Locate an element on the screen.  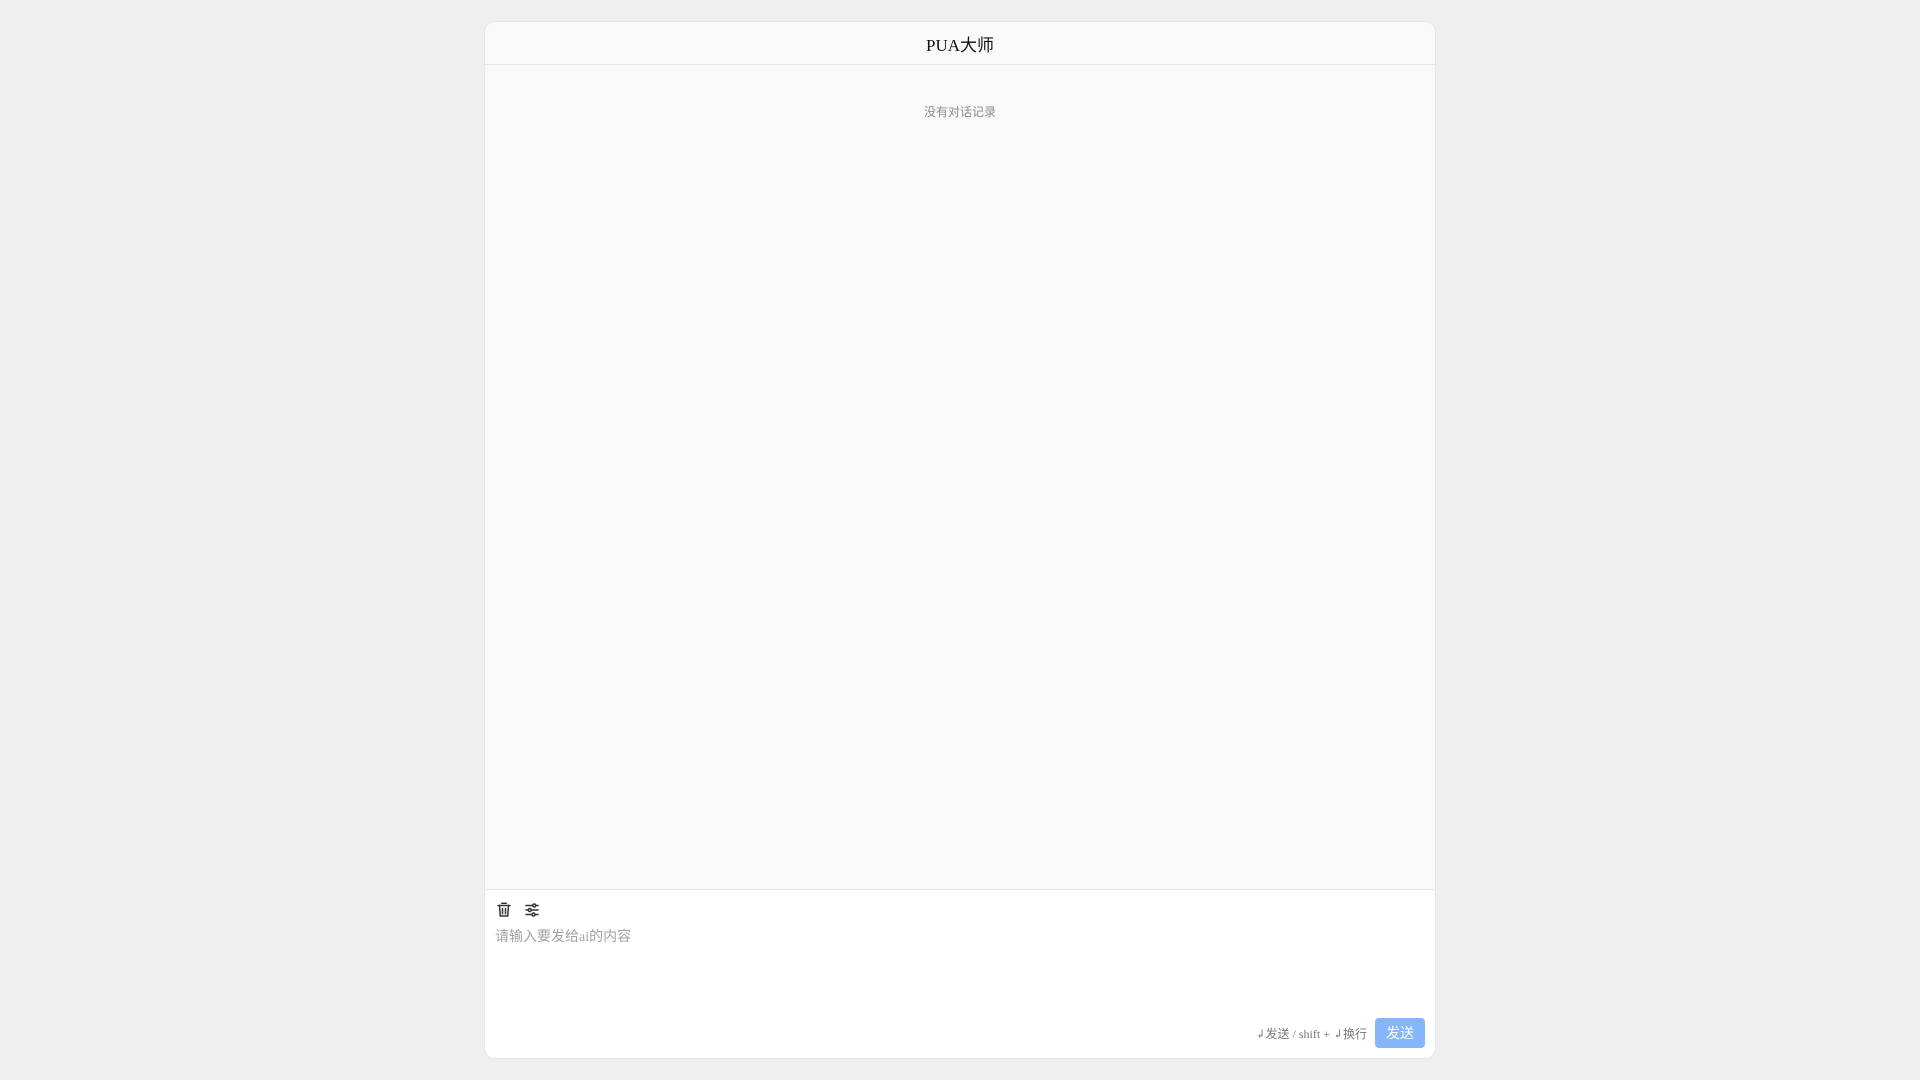
send-button: 发送 is located at coordinates (1400, 1033).